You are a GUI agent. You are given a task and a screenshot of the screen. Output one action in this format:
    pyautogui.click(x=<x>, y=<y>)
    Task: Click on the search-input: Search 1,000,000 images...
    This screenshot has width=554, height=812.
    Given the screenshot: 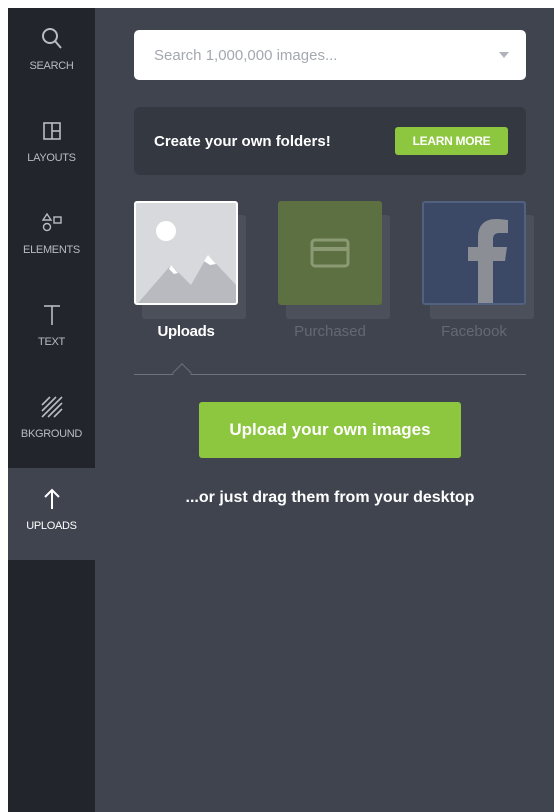 What is the action you would take?
    pyautogui.click(x=330, y=55)
    